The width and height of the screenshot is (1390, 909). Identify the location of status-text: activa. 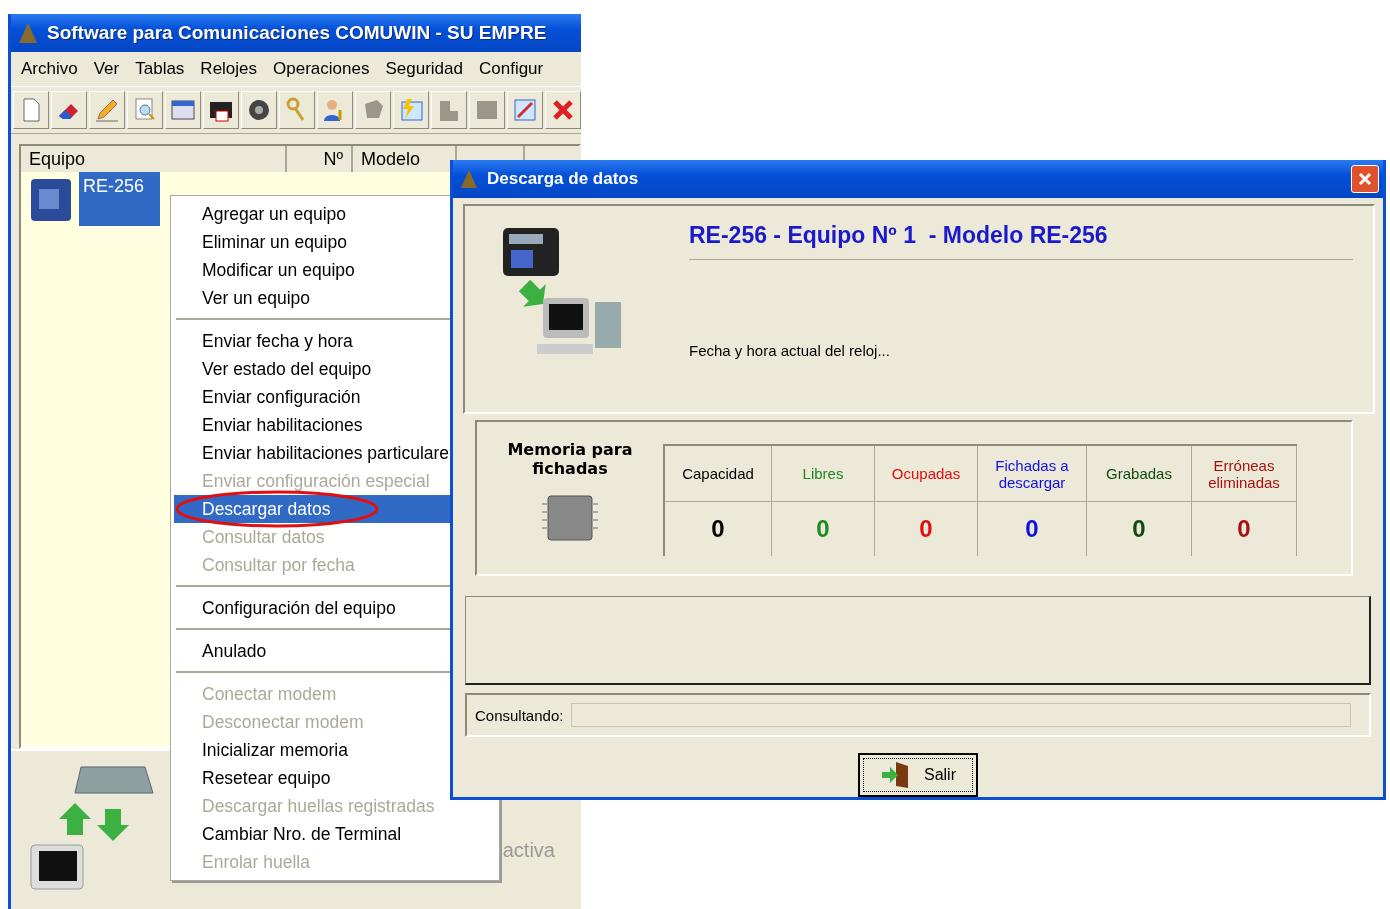
(528, 850).